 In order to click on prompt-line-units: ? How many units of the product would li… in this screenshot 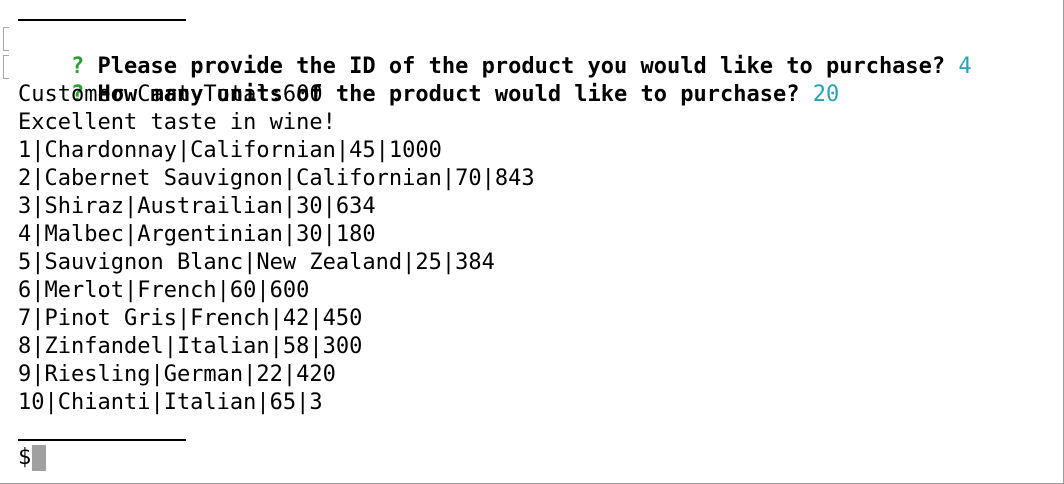, I will do `click(428, 80)`.